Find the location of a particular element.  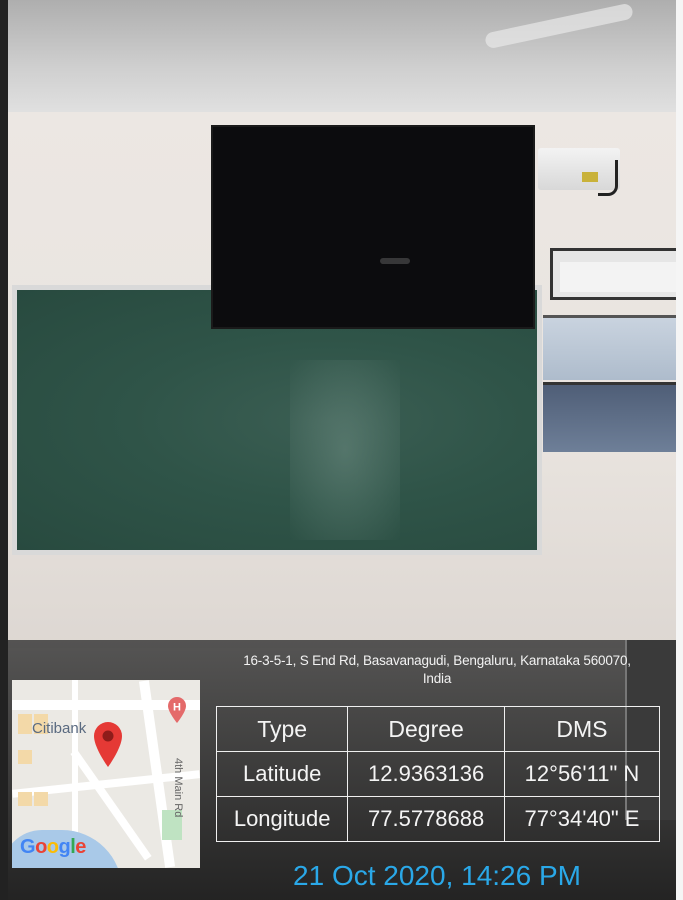

latitude-row: Latitude 12.9363136 12°56'11" N is located at coordinates (438, 774).